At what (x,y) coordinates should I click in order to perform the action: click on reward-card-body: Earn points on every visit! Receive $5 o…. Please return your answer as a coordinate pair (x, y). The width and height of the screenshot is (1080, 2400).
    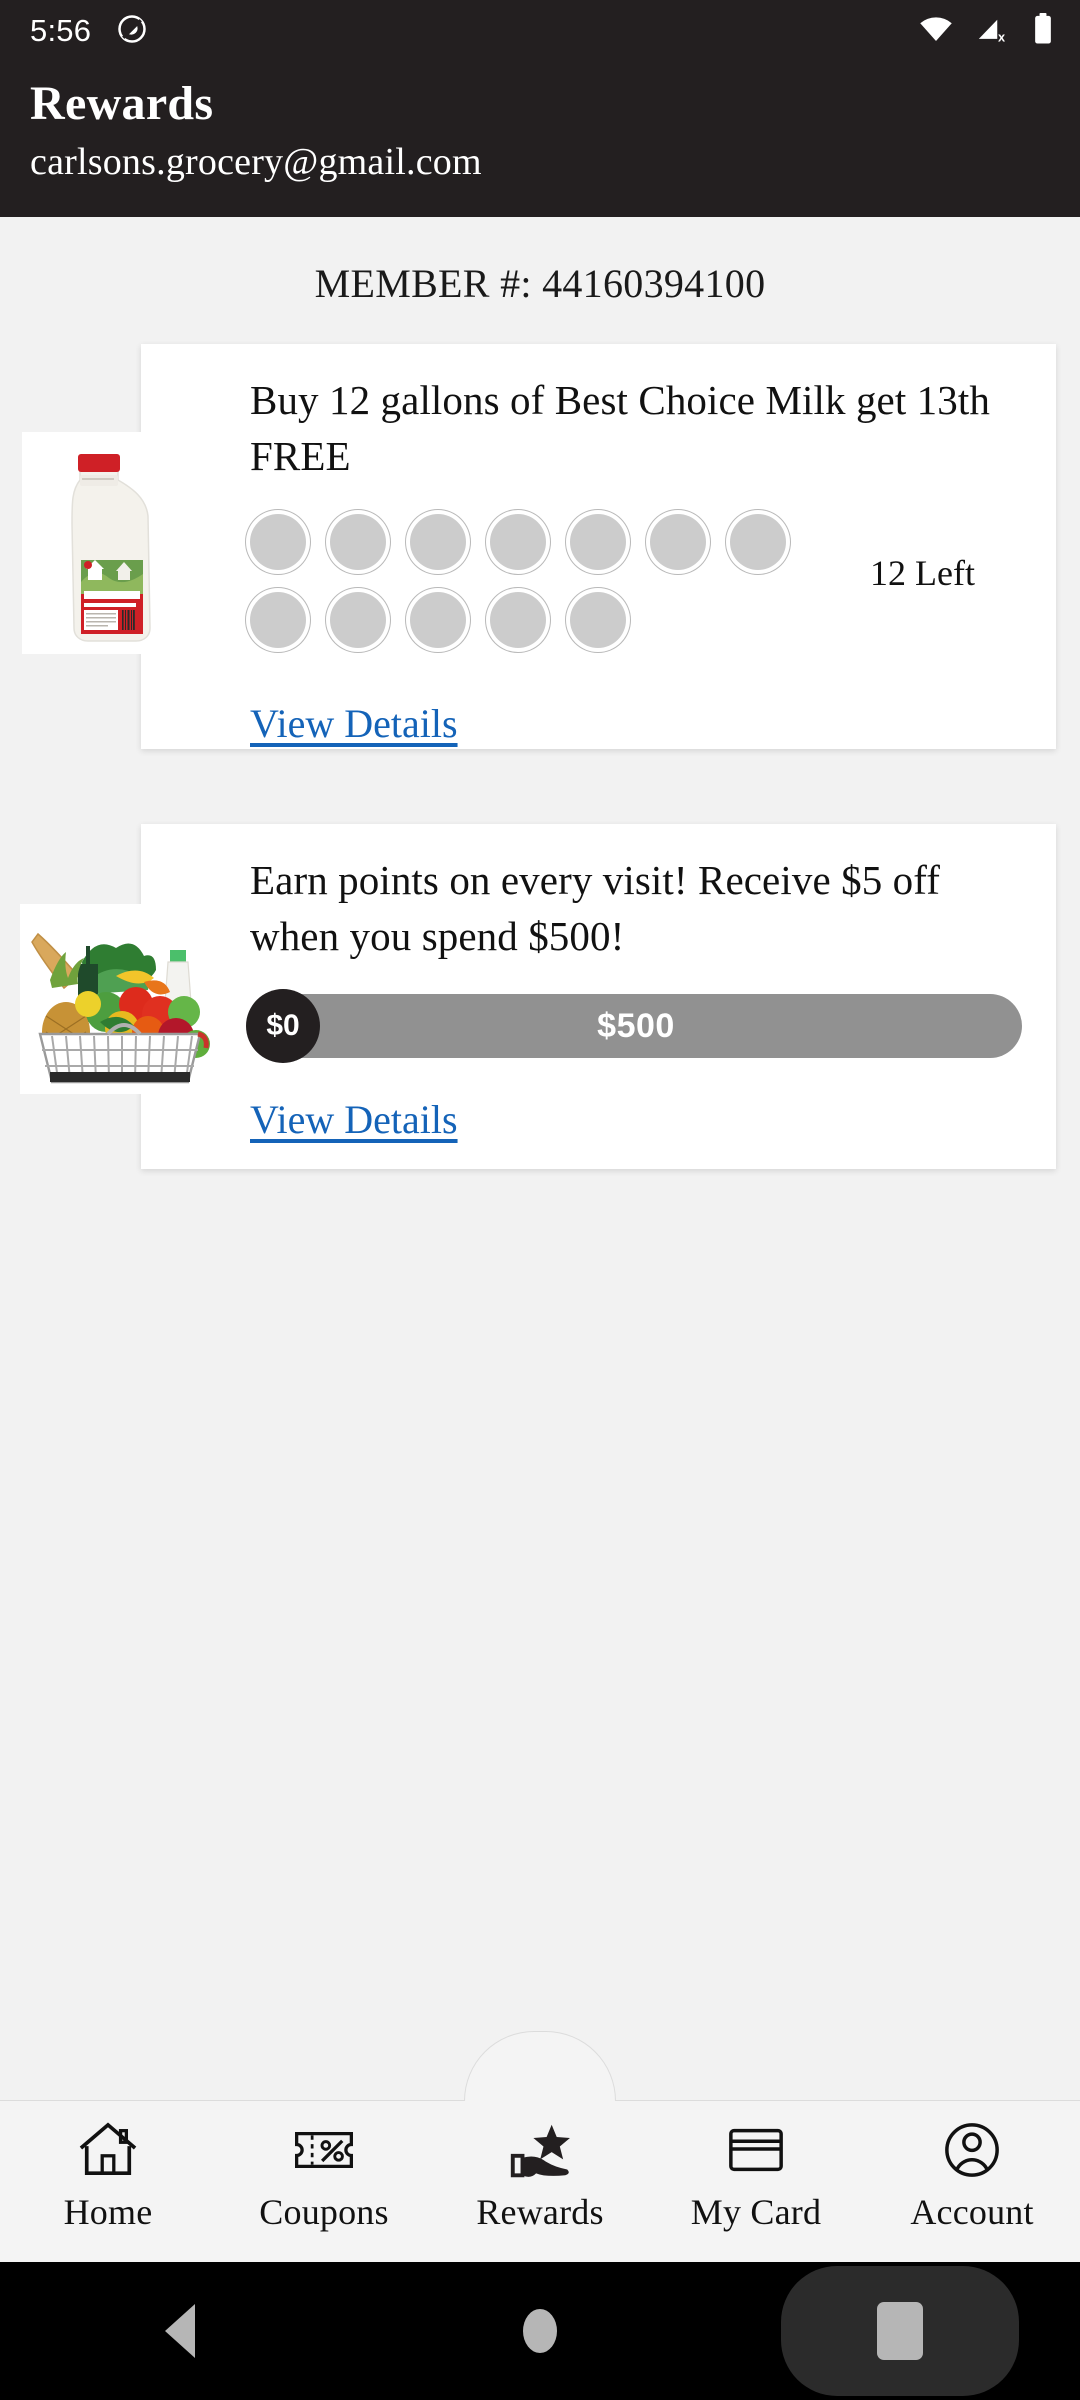
    Looking at the image, I should click on (598, 983).